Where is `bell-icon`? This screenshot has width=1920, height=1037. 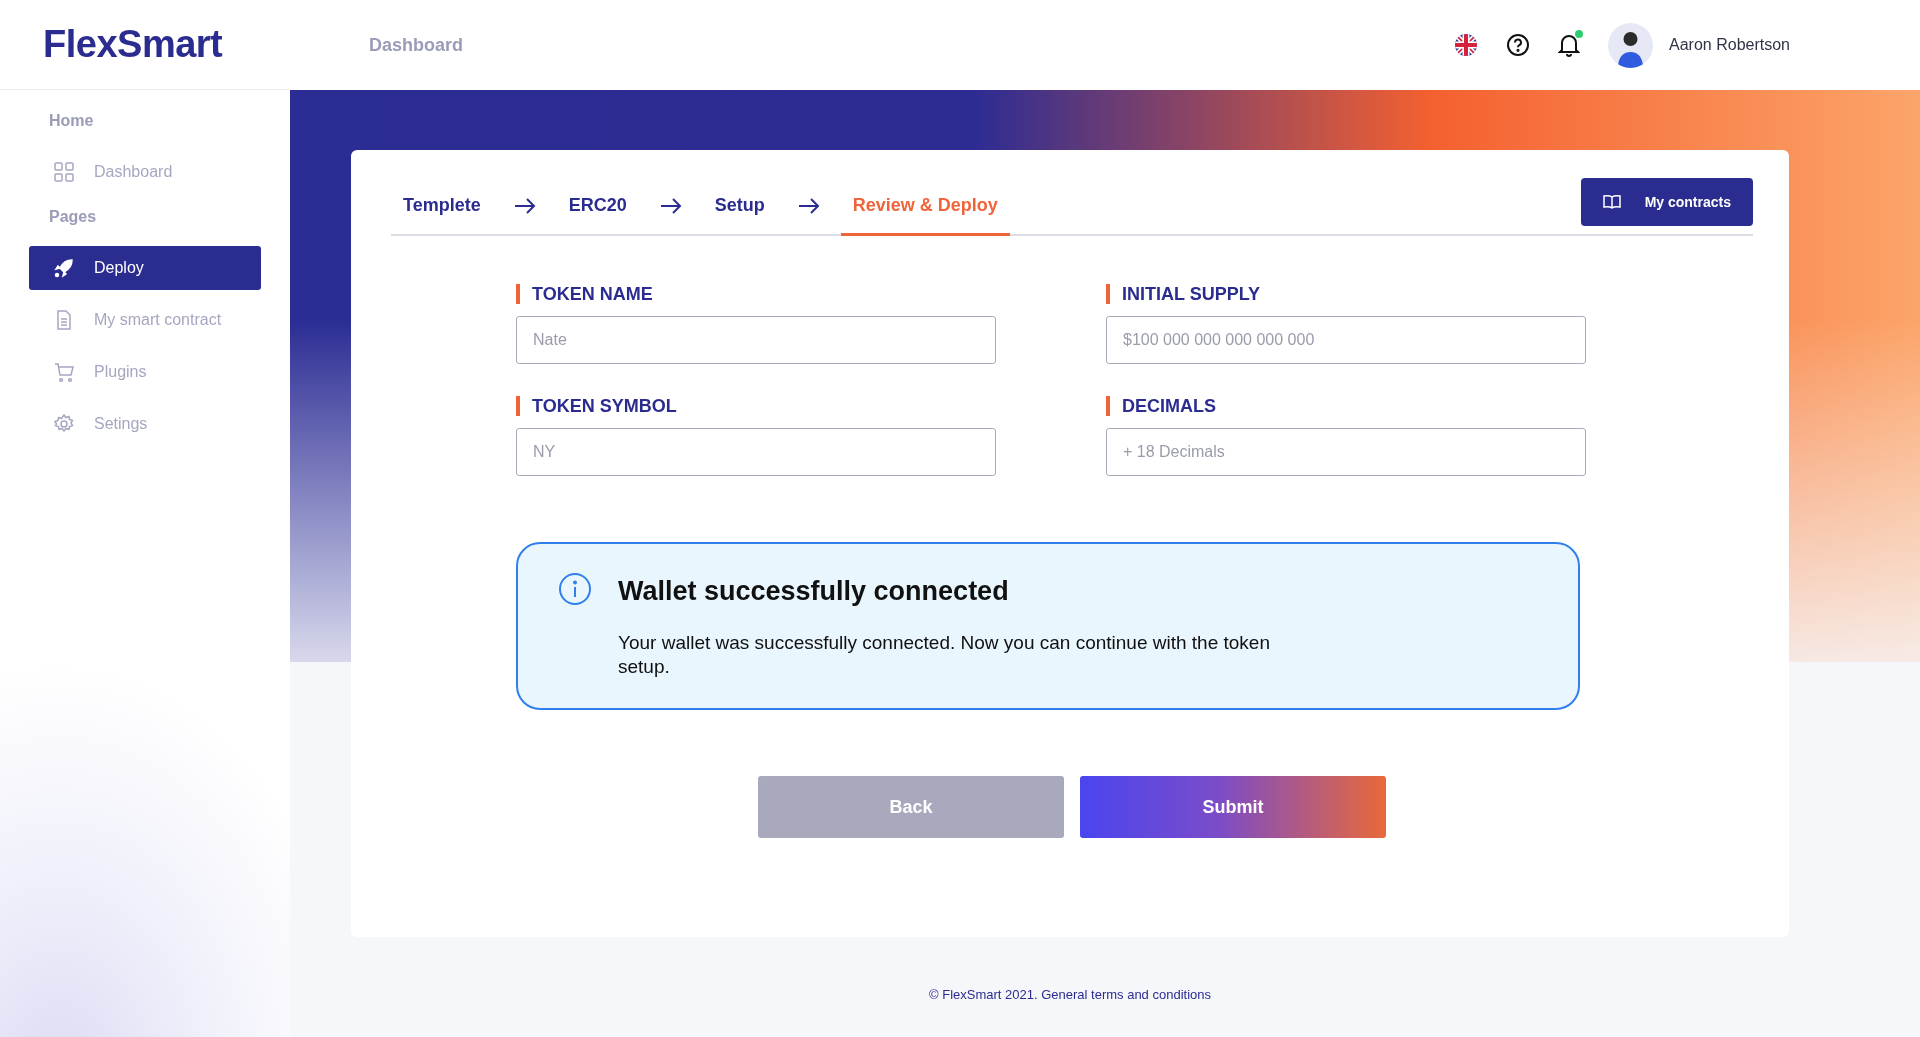 bell-icon is located at coordinates (1569, 45).